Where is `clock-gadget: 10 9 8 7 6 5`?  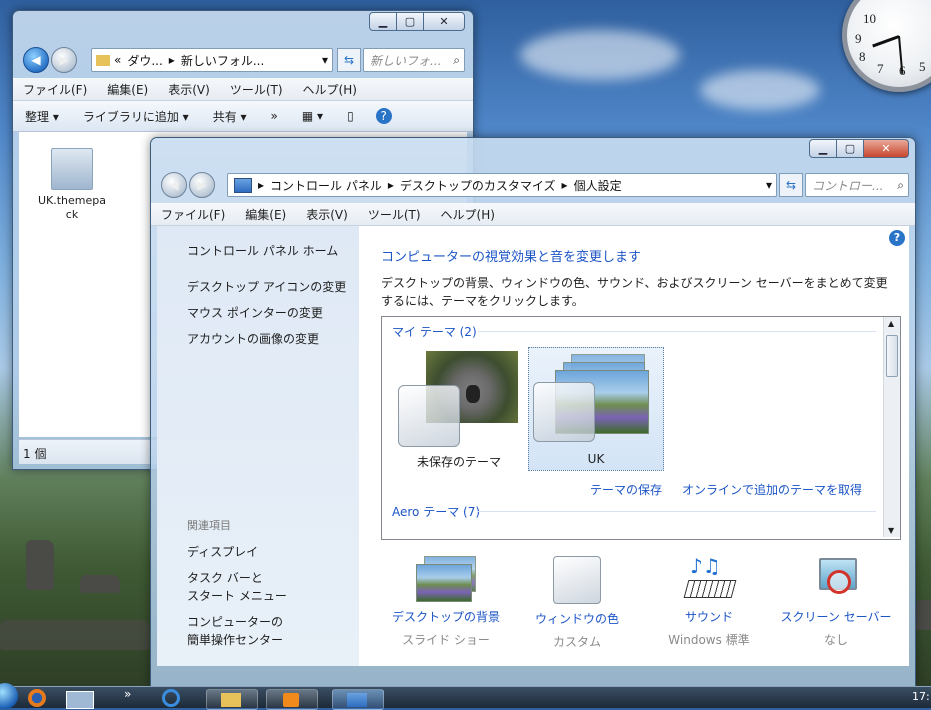 clock-gadget: 10 9 8 7 6 5 is located at coordinates (886, 46).